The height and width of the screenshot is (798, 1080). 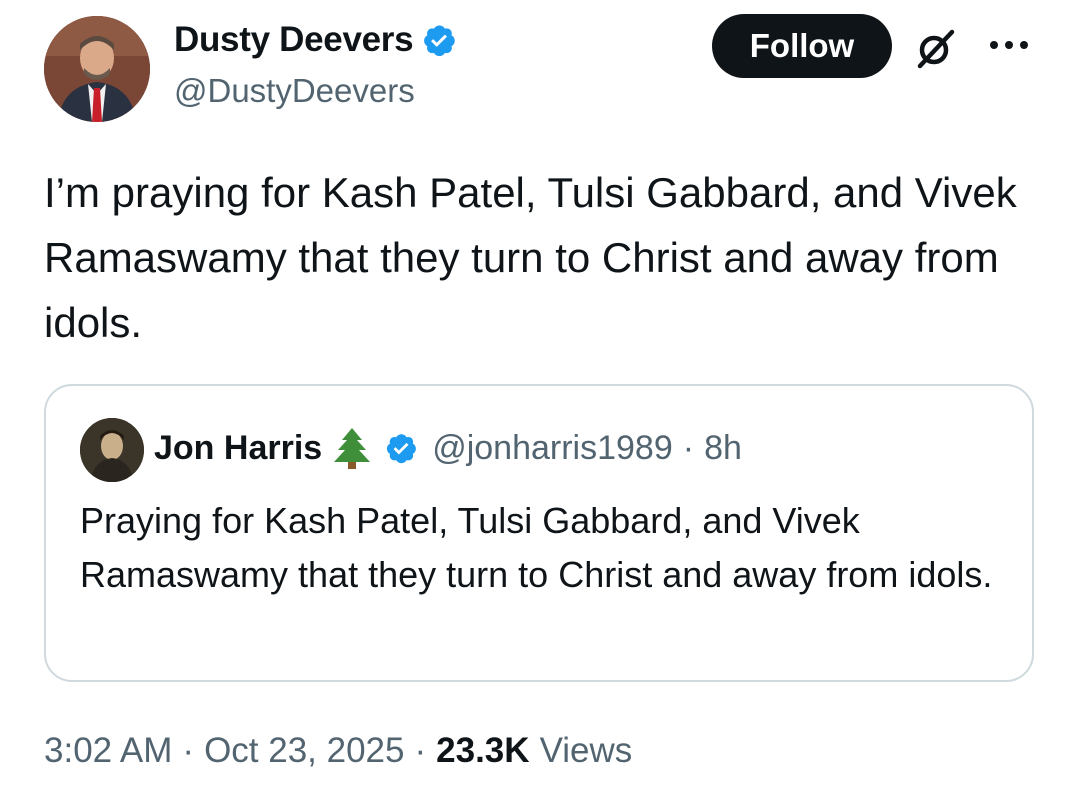 What do you see at coordinates (401, 448) in the screenshot?
I see `quote-verified-badge-icon` at bounding box center [401, 448].